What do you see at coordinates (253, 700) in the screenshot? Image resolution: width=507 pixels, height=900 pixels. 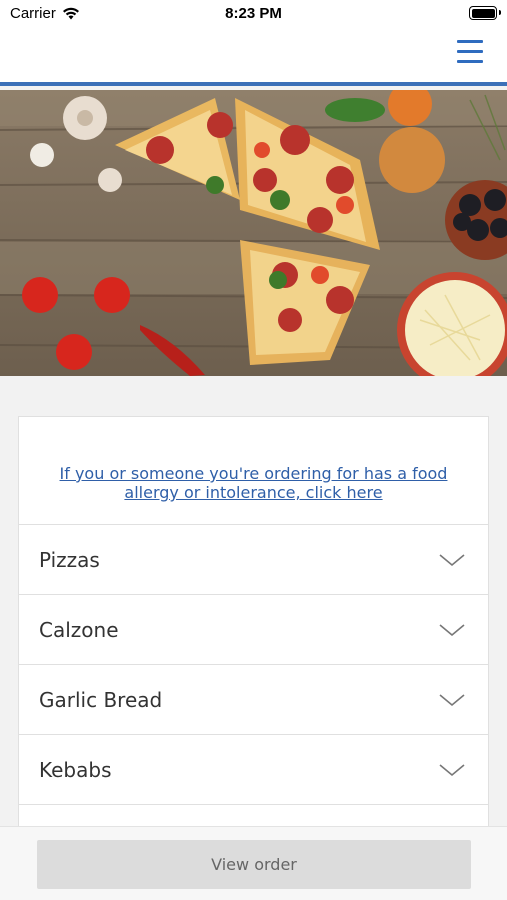 I see `category-garlic-bread: Garlic Bread` at bounding box center [253, 700].